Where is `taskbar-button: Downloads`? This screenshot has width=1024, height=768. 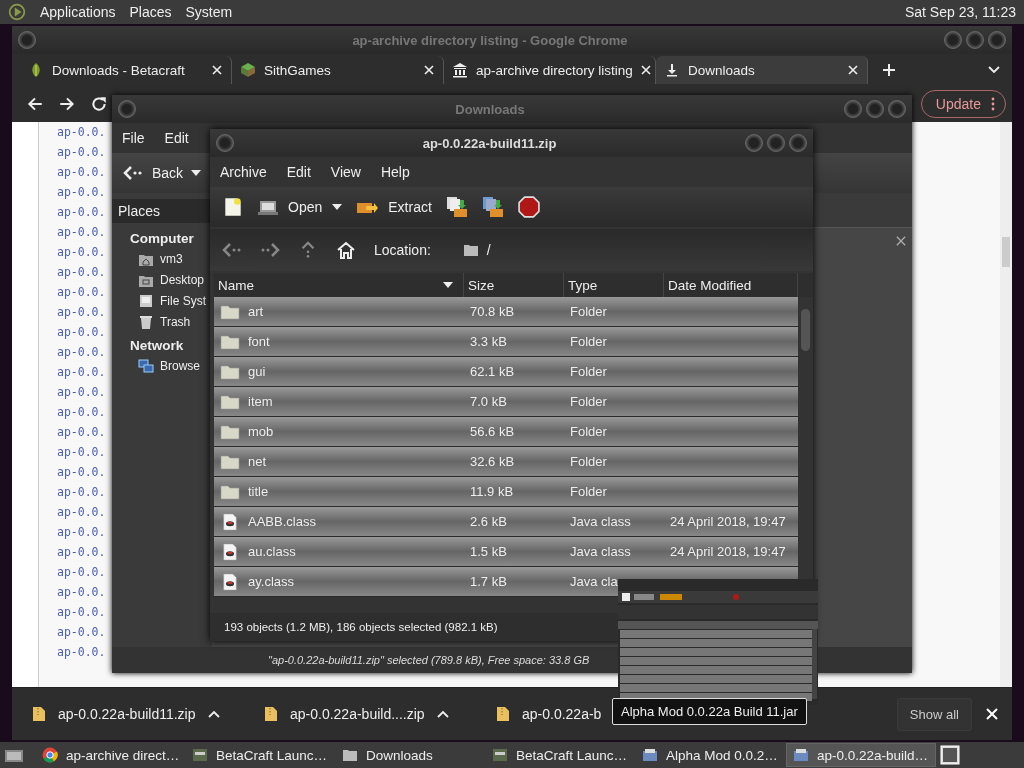 taskbar-button: Downloads is located at coordinates (411, 755).